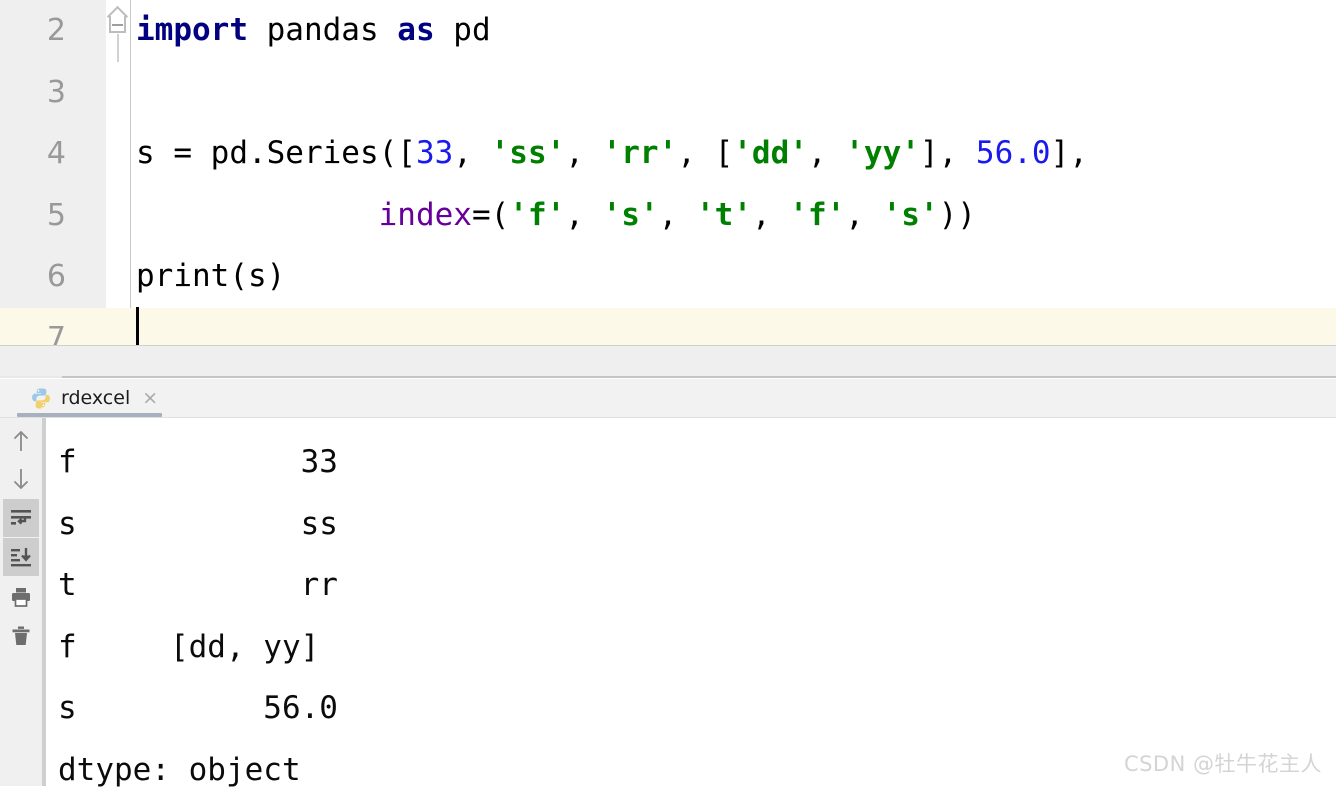 The image size is (1336, 801). Describe the element at coordinates (322, 30) in the screenshot. I see `code-token-plain: pandas` at that location.